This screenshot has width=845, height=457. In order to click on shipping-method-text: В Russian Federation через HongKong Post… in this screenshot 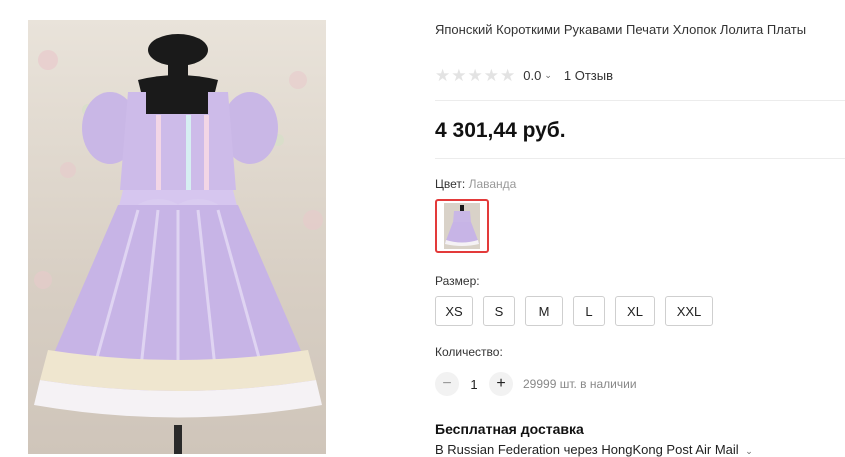, I will do `click(587, 449)`.